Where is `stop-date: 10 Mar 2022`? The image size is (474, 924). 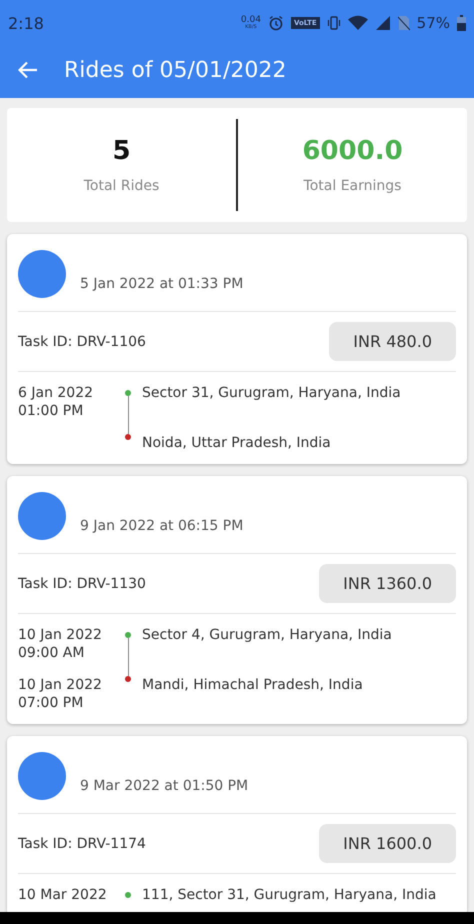 stop-date: 10 Mar 2022 is located at coordinates (63, 895).